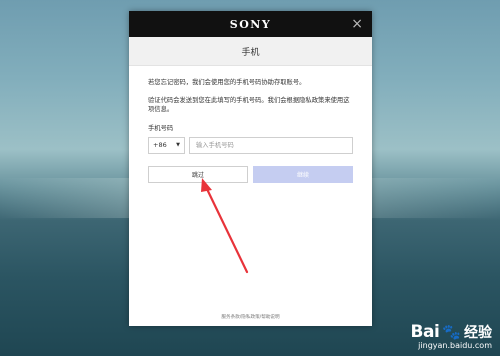 Image resolution: width=500 pixels, height=356 pixels. What do you see at coordinates (250, 174) in the screenshot?
I see `action-buttons: 跳过 继续` at bounding box center [250, 174].